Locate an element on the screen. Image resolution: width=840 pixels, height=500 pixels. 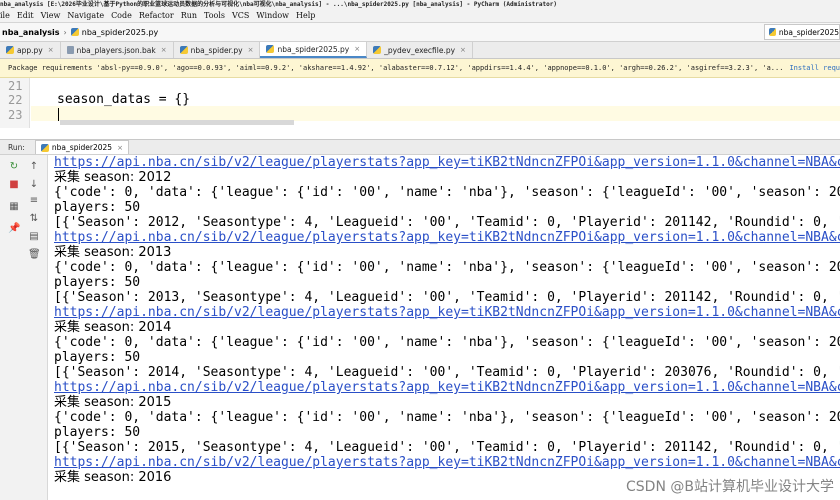
breadcrumb-project: nba_analysis is located at coordinates (31, 32).